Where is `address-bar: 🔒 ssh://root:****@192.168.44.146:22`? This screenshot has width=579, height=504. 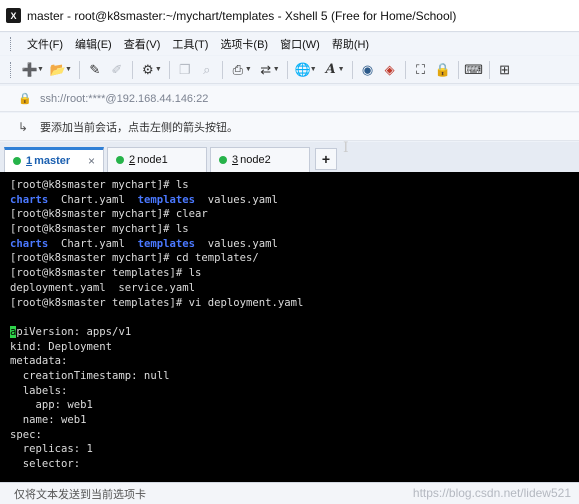
address-bar: 🔒 ssh://root:****@192.168.44.146:22 is located at coordinates (289, 99).